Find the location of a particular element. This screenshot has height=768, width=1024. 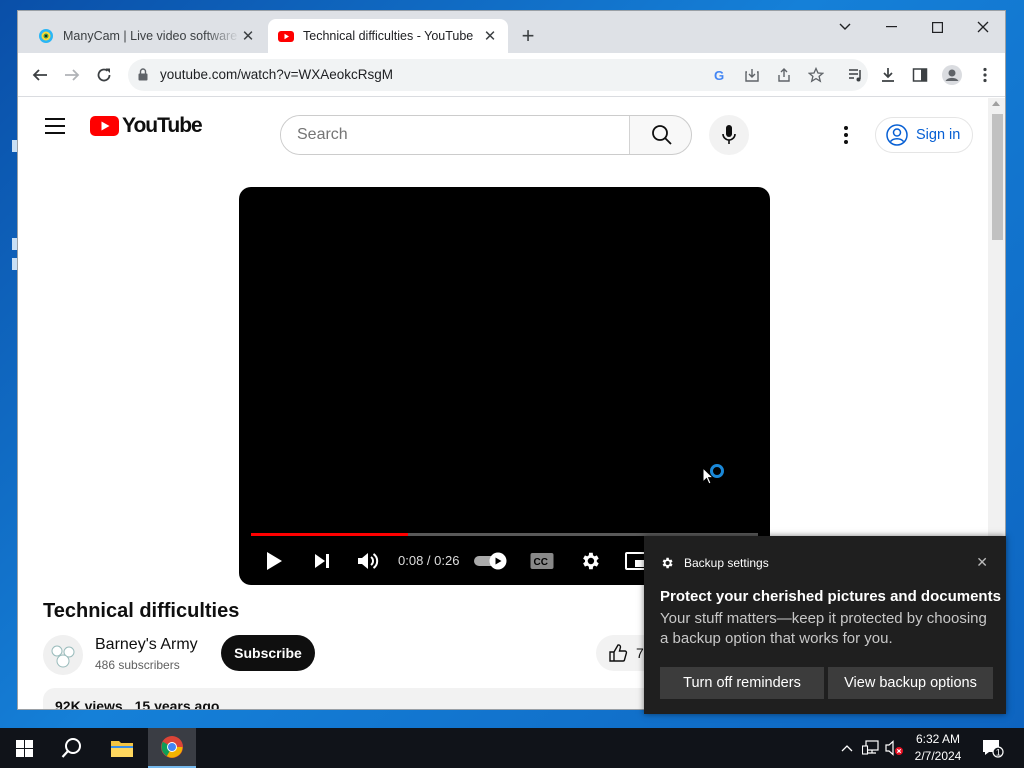

minimize-icon is located at coordinates (891, 27).